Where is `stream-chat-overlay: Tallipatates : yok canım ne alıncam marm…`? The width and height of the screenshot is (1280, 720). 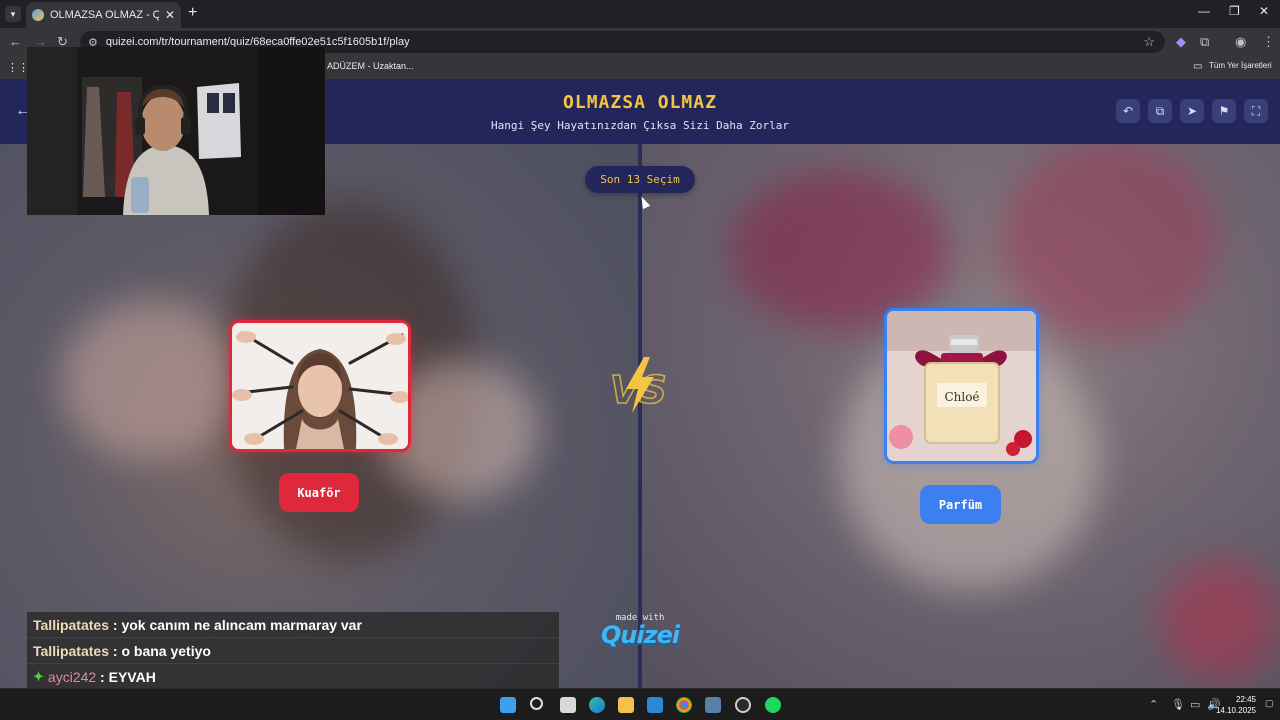 stream-chat-overlay: Tallipatates : yok canım ne alıncam marm… is located at coordinates (293, 651).